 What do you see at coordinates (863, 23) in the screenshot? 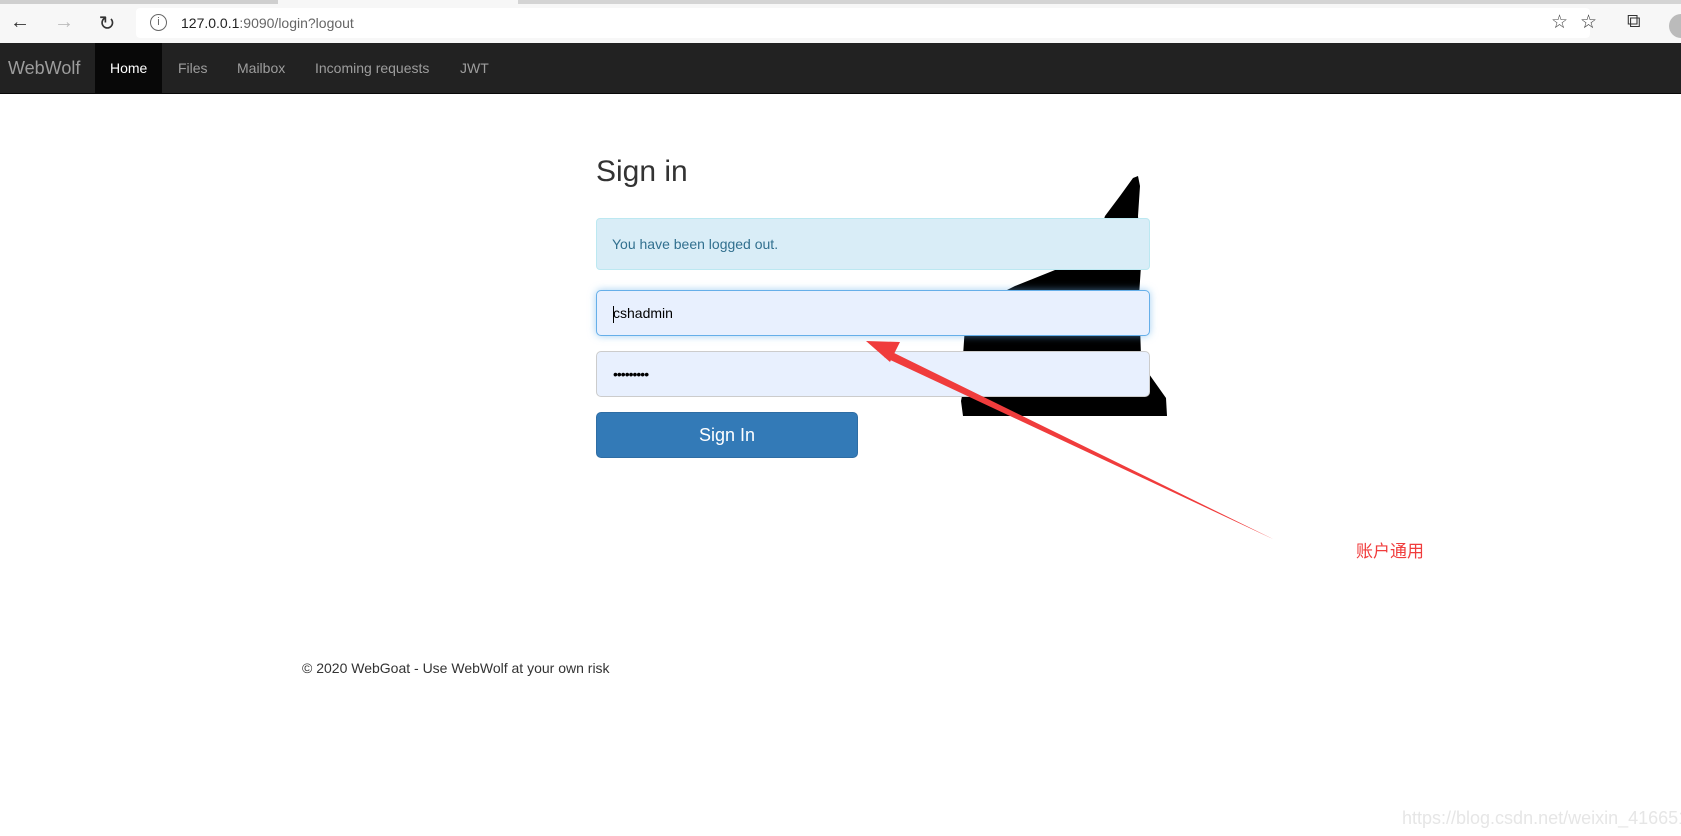
I see `address-bar: i 127.0.0.1:9090/login?logout ☆` at bounding box center [863, 23].